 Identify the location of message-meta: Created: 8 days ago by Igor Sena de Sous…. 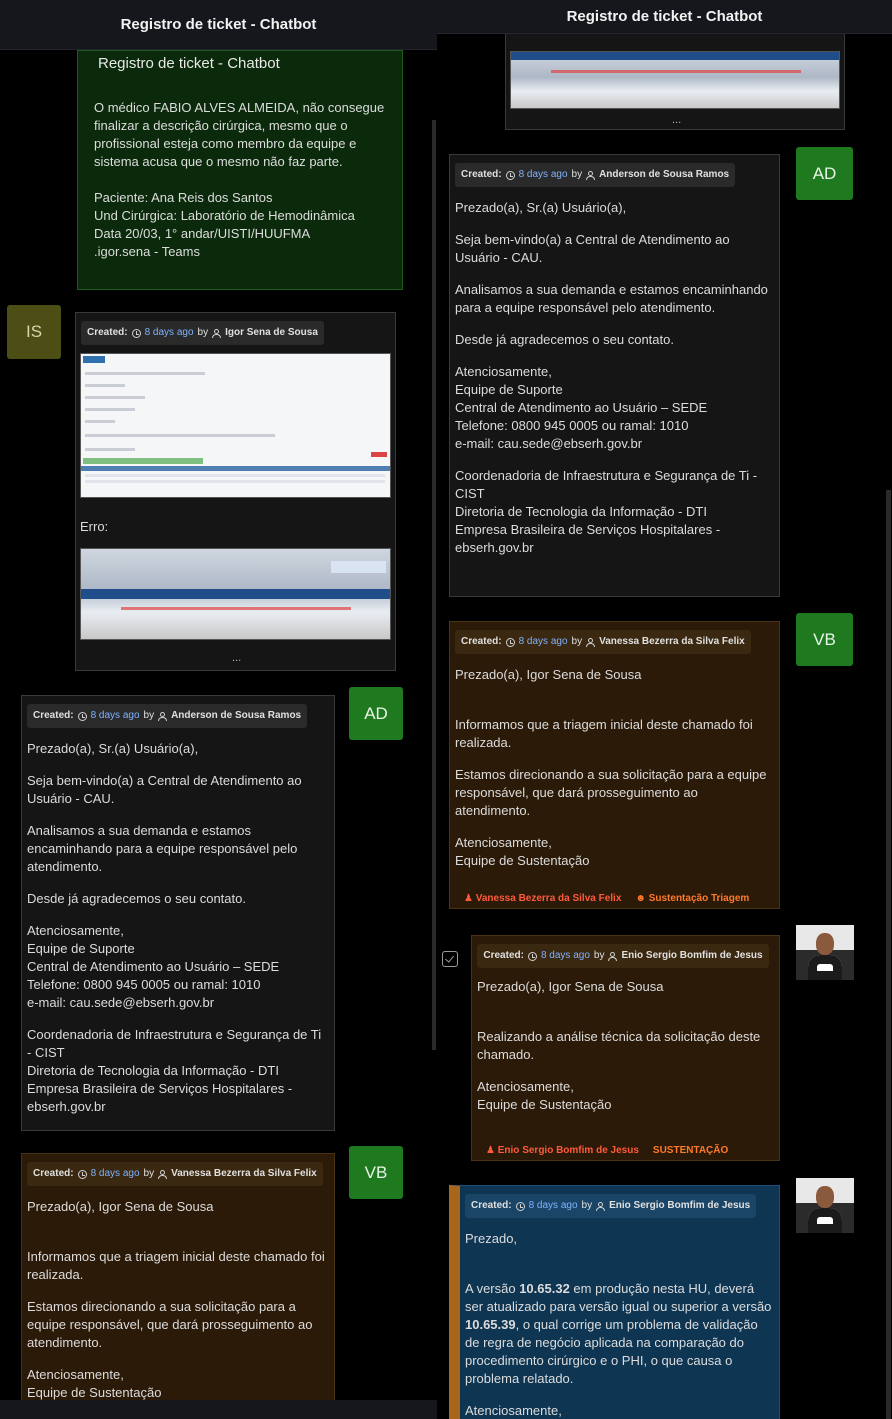
(202, 333).